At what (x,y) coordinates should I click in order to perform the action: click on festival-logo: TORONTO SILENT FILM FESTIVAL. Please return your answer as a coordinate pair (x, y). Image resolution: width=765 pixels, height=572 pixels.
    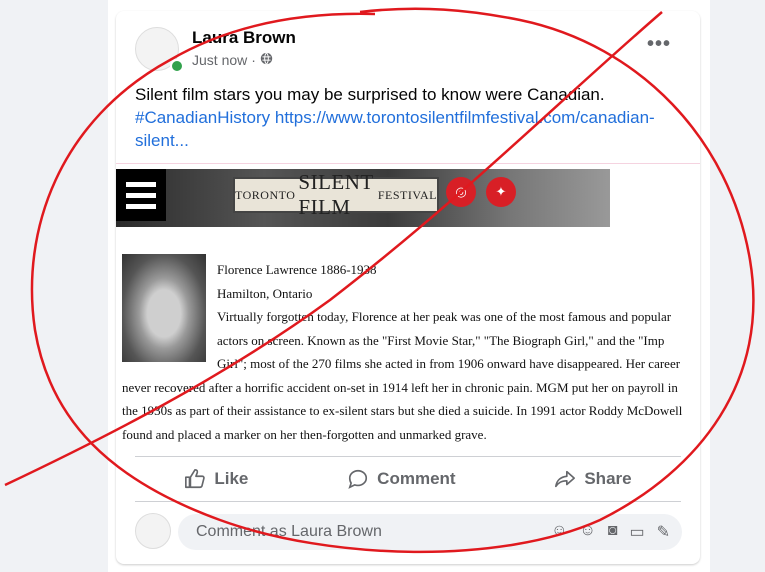
    Looking at the image, I should click on (336, 194).